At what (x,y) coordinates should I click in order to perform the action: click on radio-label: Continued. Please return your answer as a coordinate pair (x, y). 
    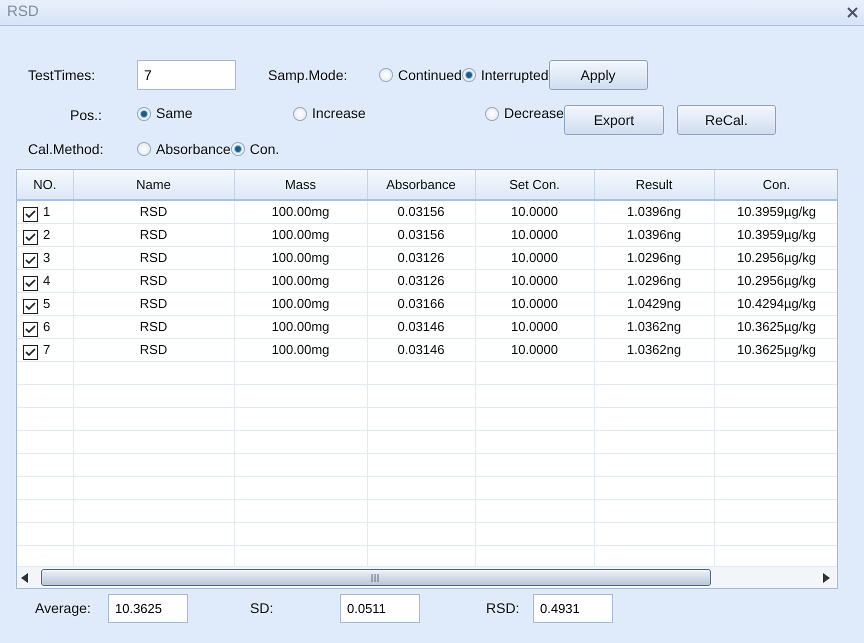
    Looking at the image, I should click on (430, 75).